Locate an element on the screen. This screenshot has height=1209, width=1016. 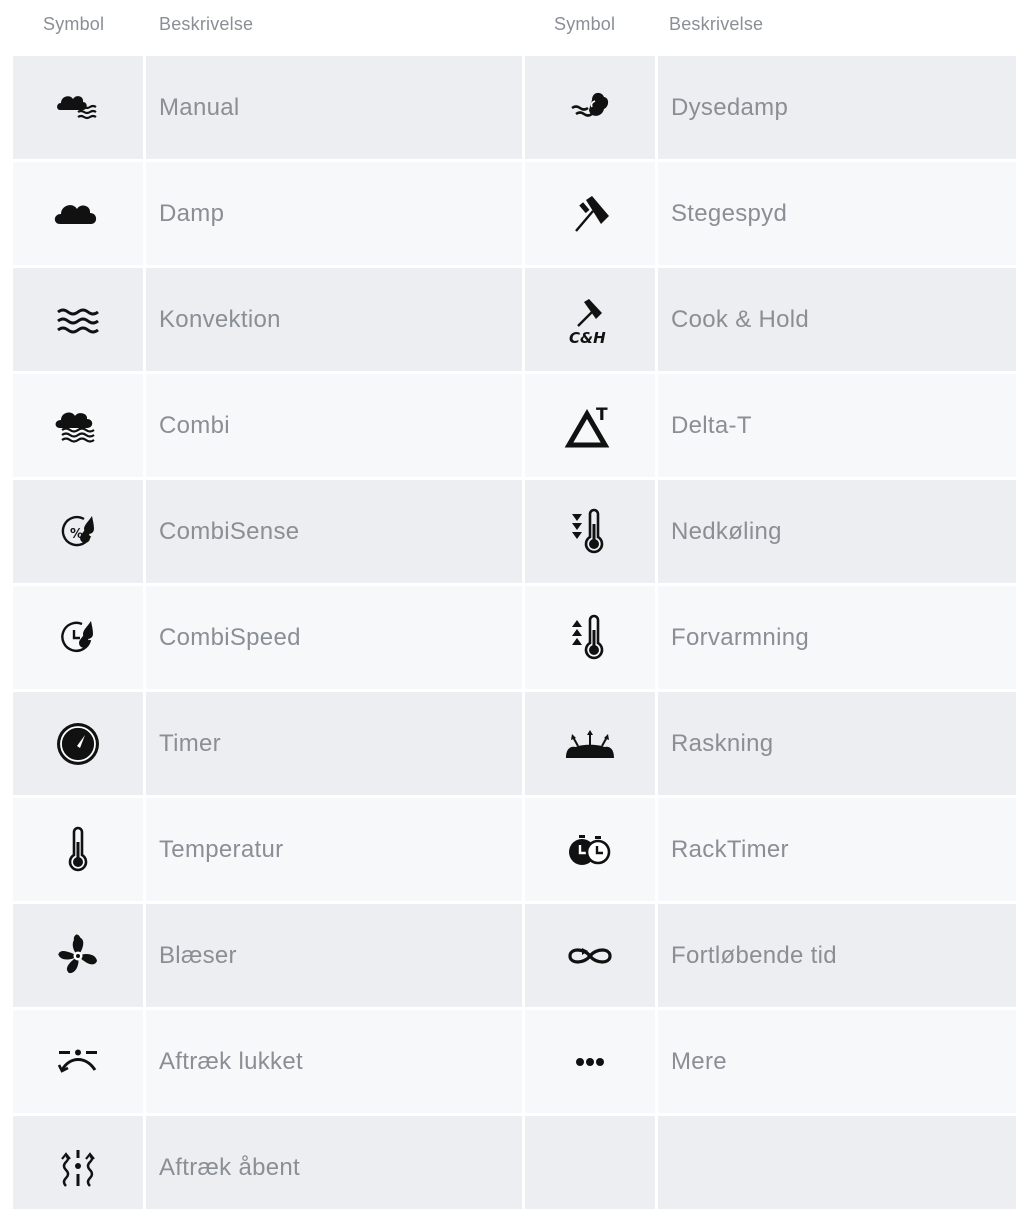
description-label: Raskning is located at coordinates (722, 743).